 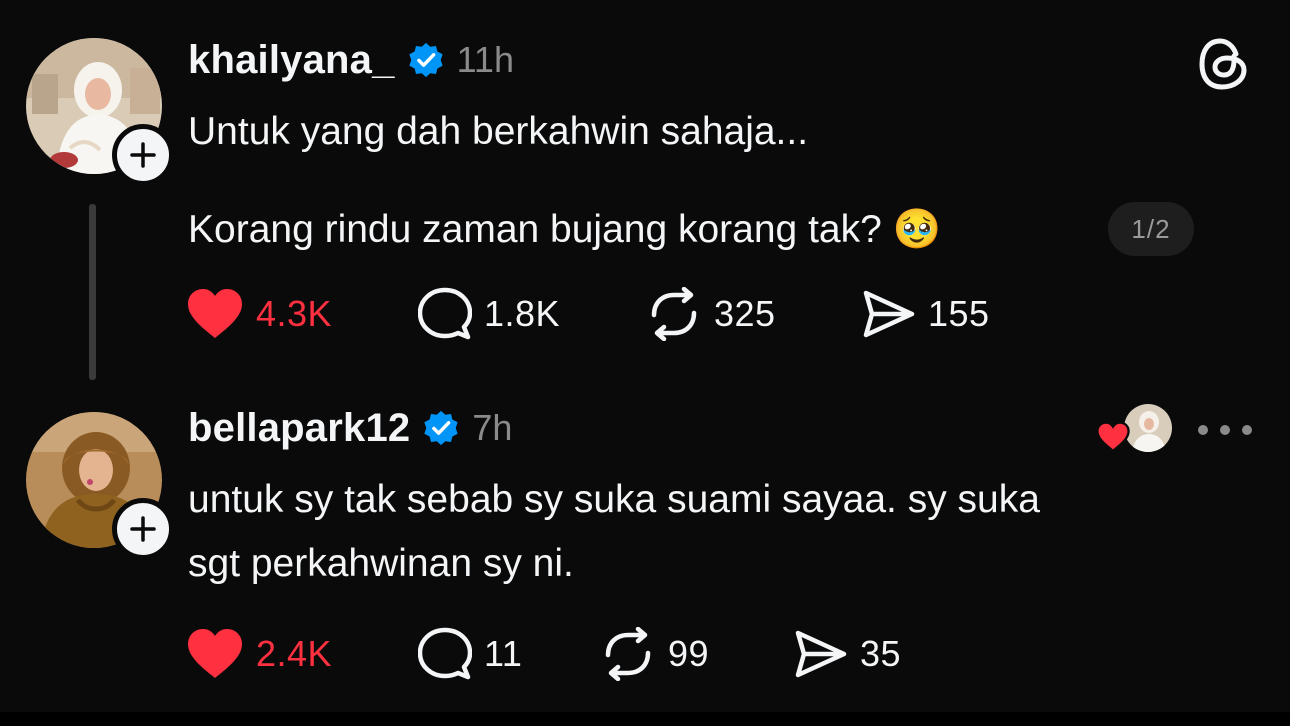 I want to click on reply-count: 11, so click(x=503, y=653).